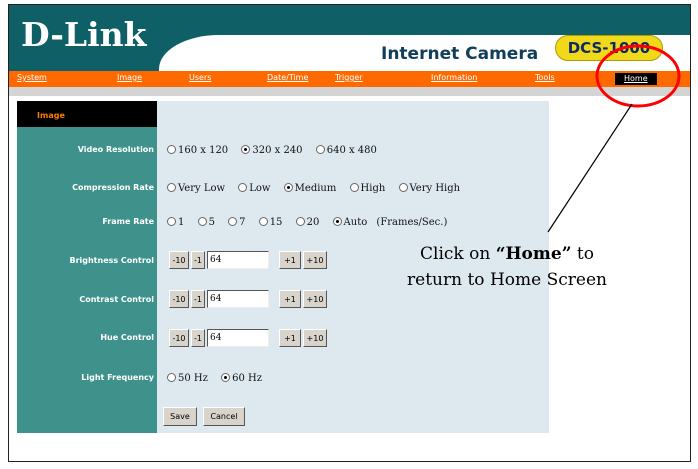  I want to click on option-very-low: Very Low, so click(196, 188).